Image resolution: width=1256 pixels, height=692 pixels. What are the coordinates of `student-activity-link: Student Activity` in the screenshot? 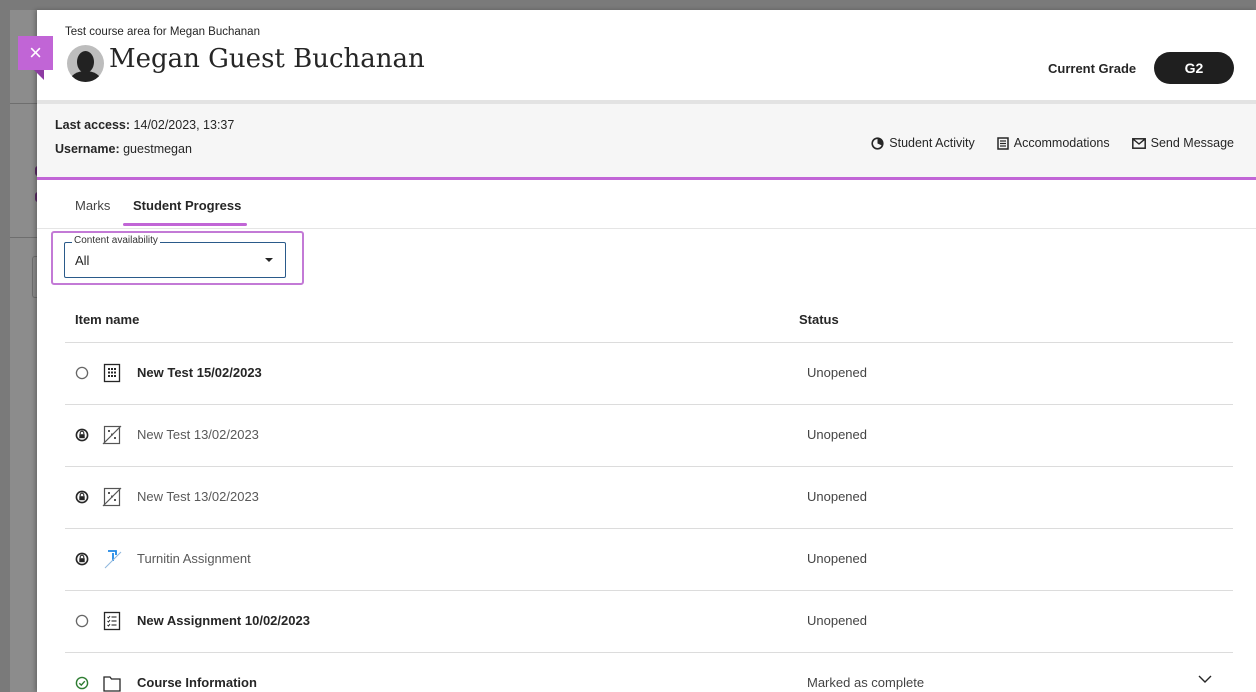 It's located at (923, 143).